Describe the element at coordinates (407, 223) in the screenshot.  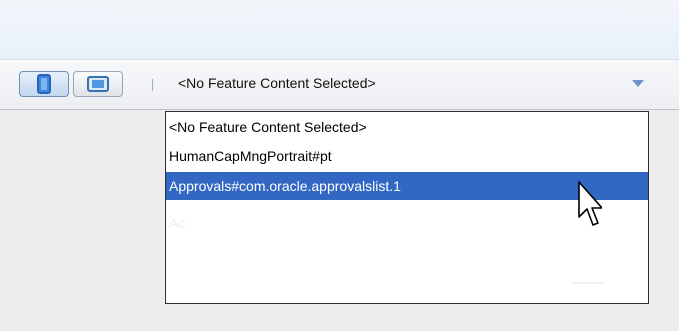
I see `dropdown-option-partial: Ac` at that location.